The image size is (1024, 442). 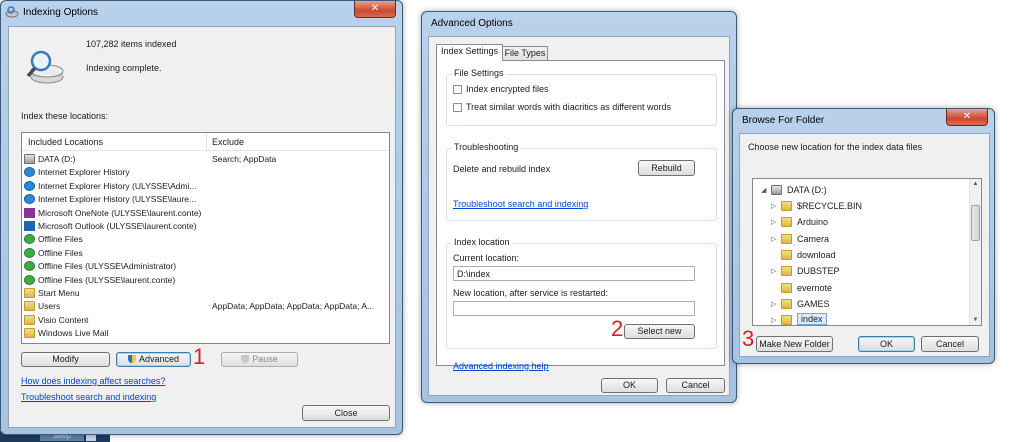 I want to click on tree-item: evernote, so click(x=866, y=289).